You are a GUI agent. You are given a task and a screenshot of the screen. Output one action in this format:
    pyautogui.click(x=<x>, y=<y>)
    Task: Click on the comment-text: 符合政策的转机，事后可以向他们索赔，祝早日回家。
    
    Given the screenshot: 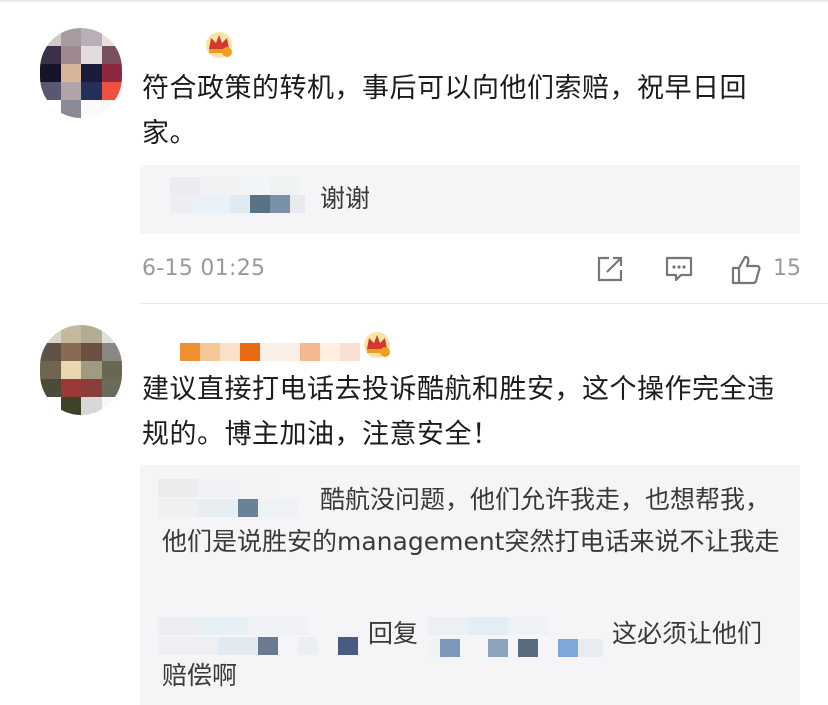 What is the action you would take?
    pyautogui.click(x=444, y=111)
    